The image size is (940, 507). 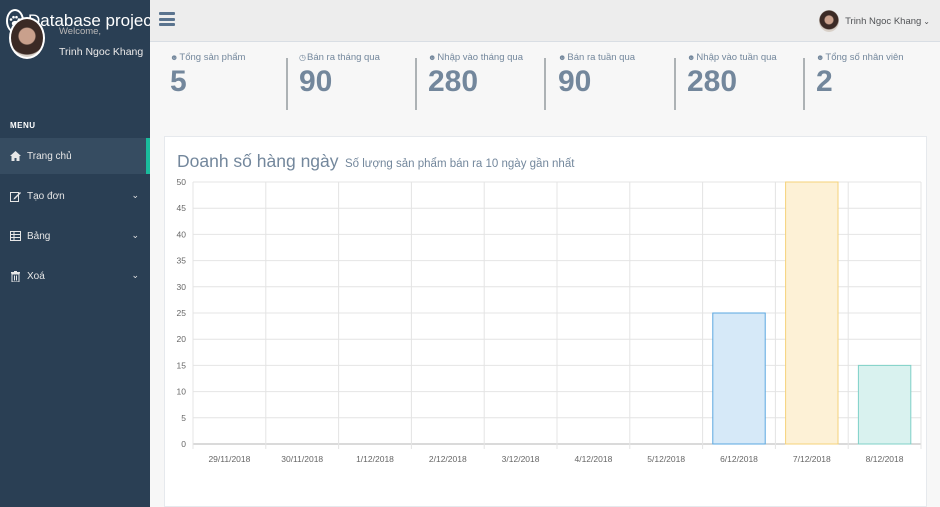 I want to click on stat-label: Tổng sản phẩm, so click(x=212, y=57).